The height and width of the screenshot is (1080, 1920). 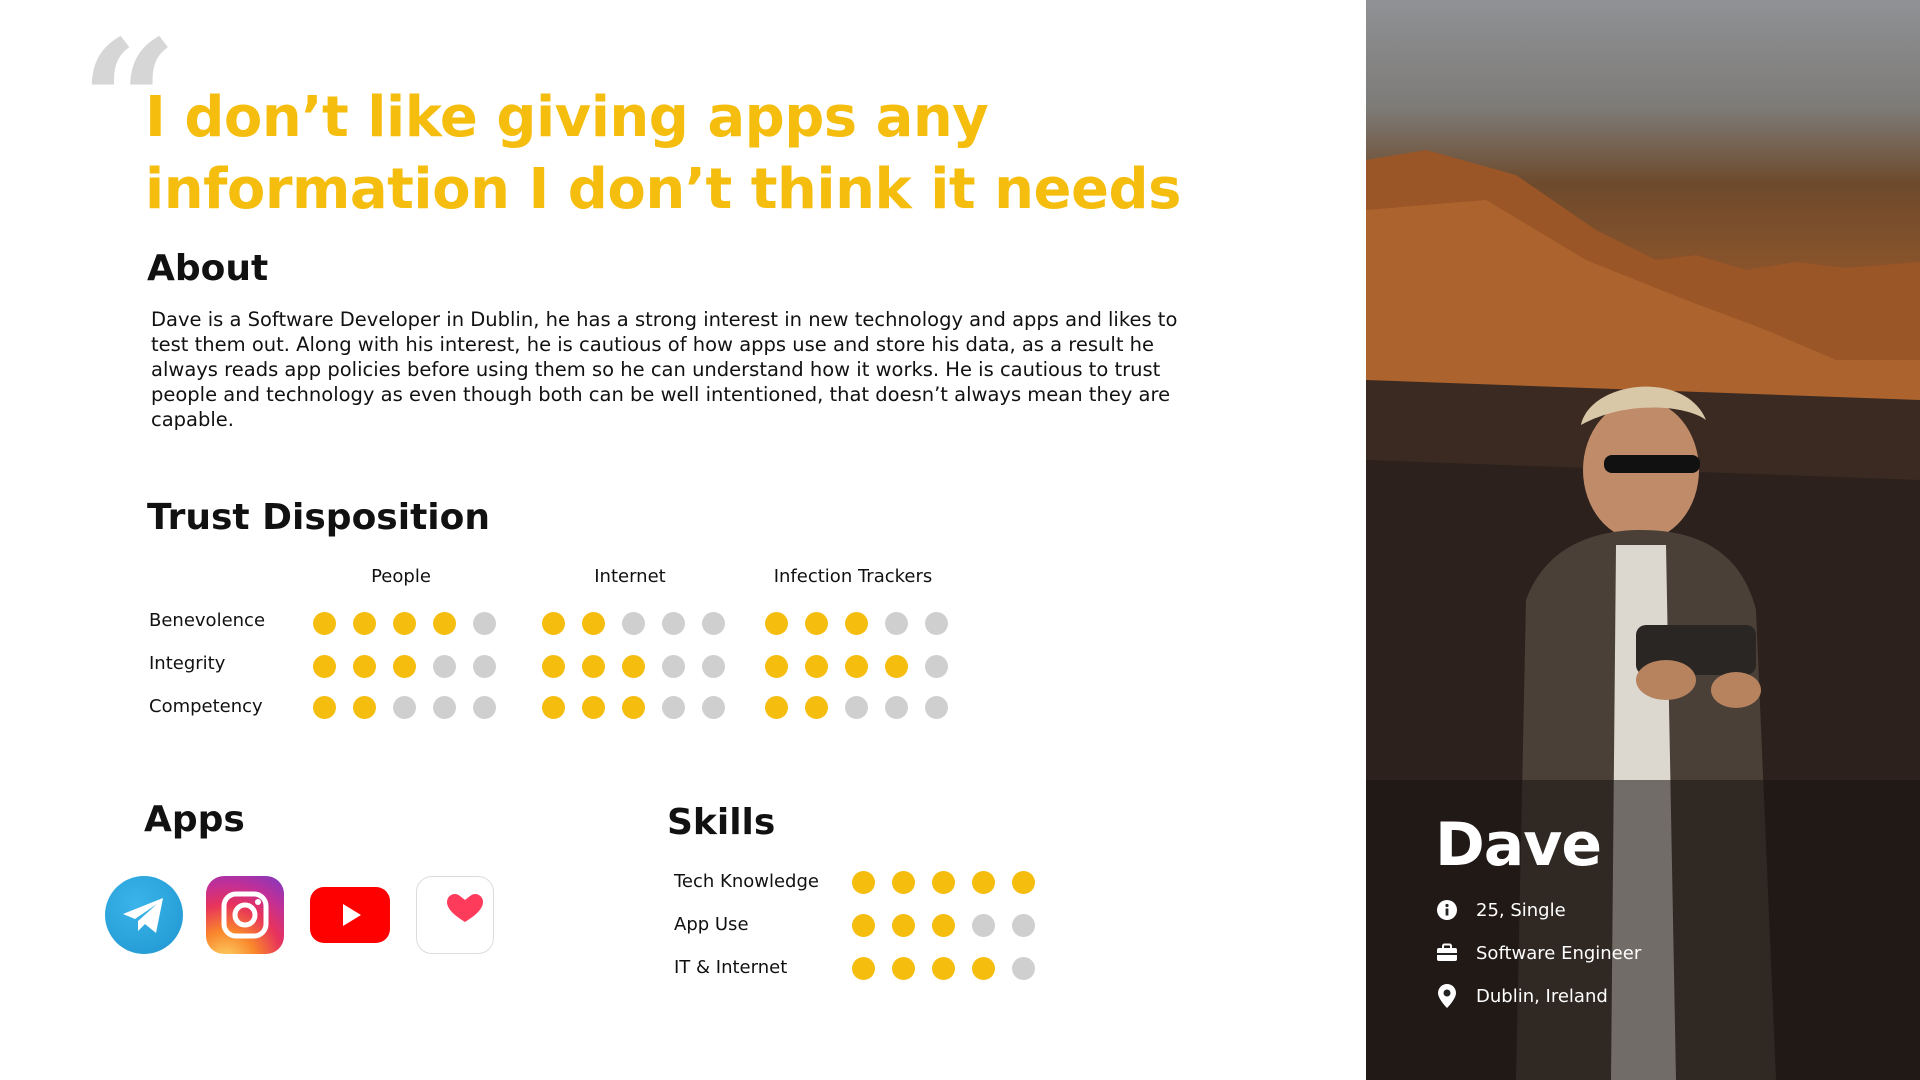 I want to click on location-pin-icon, so click(x=1447, y=996).